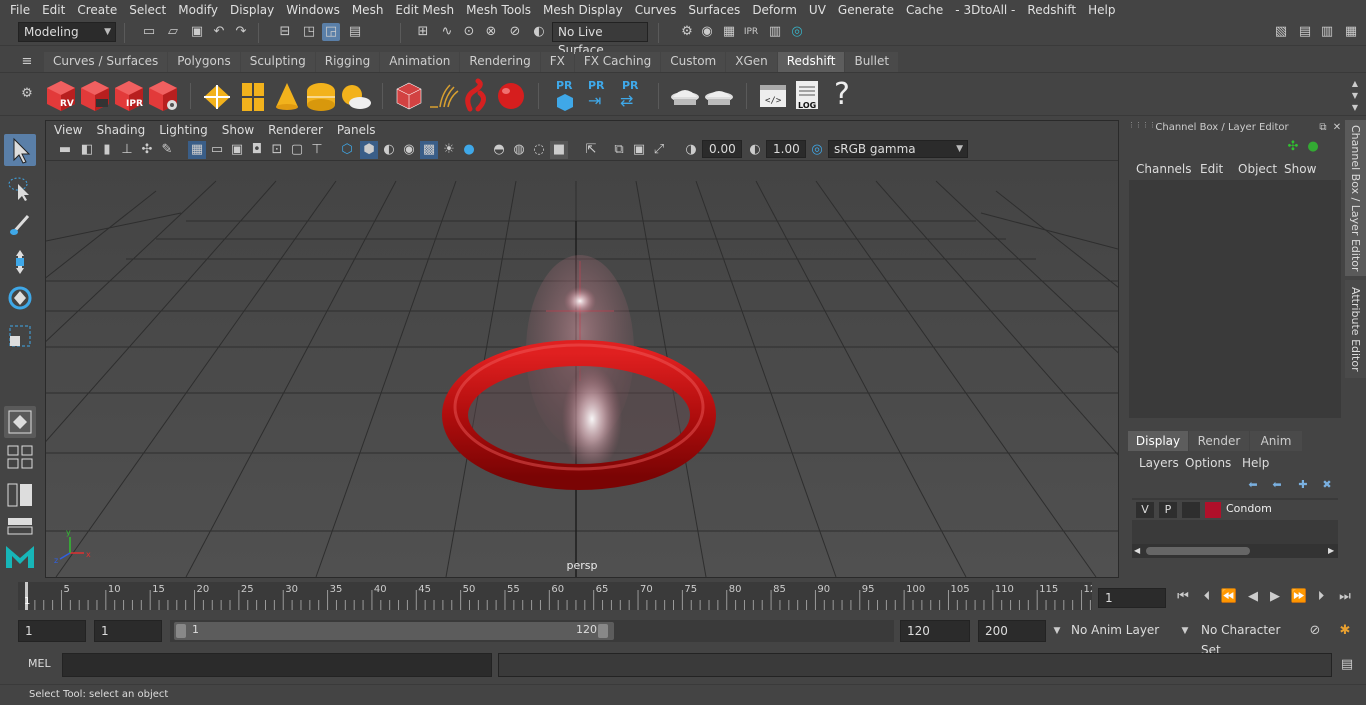 This screenshot has height=705, width=1366. Describe the element at coordinates (539, 150) in the screenshot. I see `xray-joints-icon: ◌` at that location.